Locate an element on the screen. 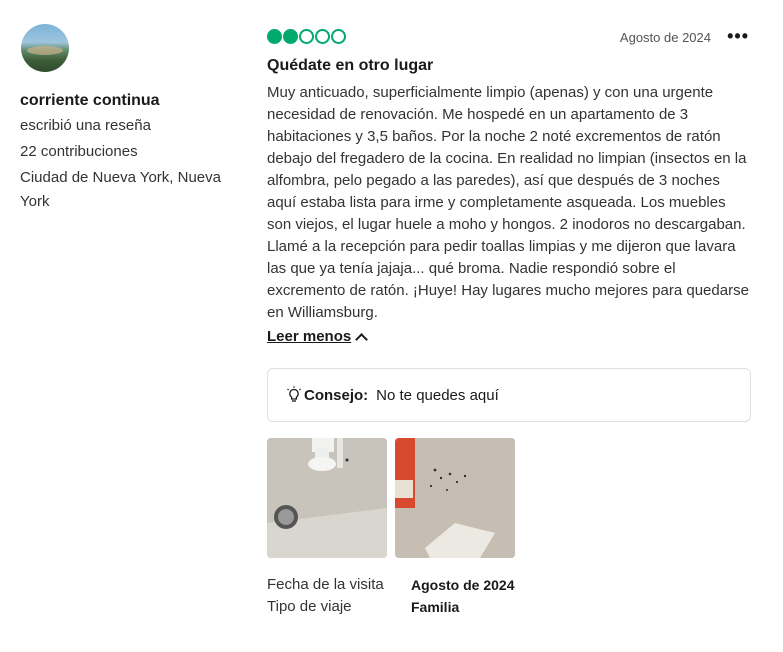 The image size is (783, 652). photo-2-image is located at coordinates (455, 498).